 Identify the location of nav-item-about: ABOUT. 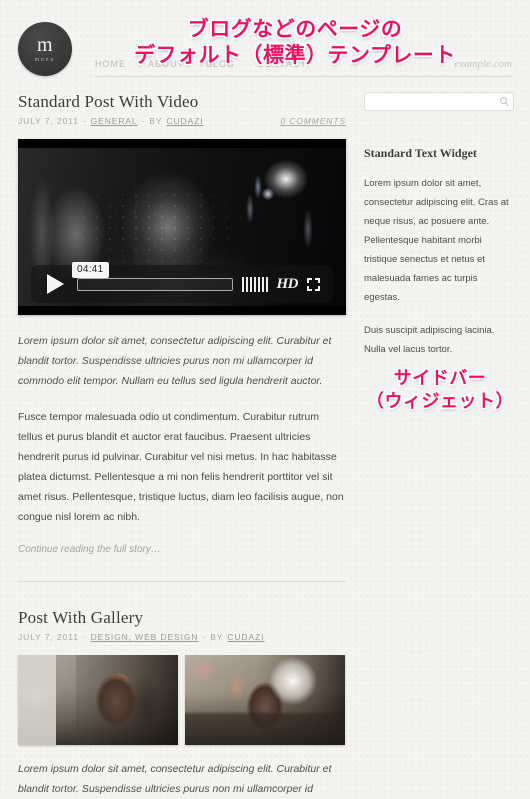
(166, 64).